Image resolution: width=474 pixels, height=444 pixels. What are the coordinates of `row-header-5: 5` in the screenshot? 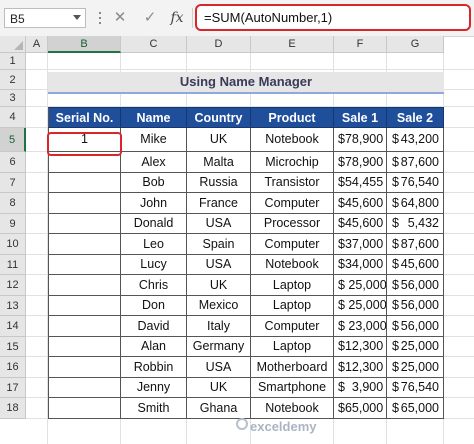 It's located at (13, 140).